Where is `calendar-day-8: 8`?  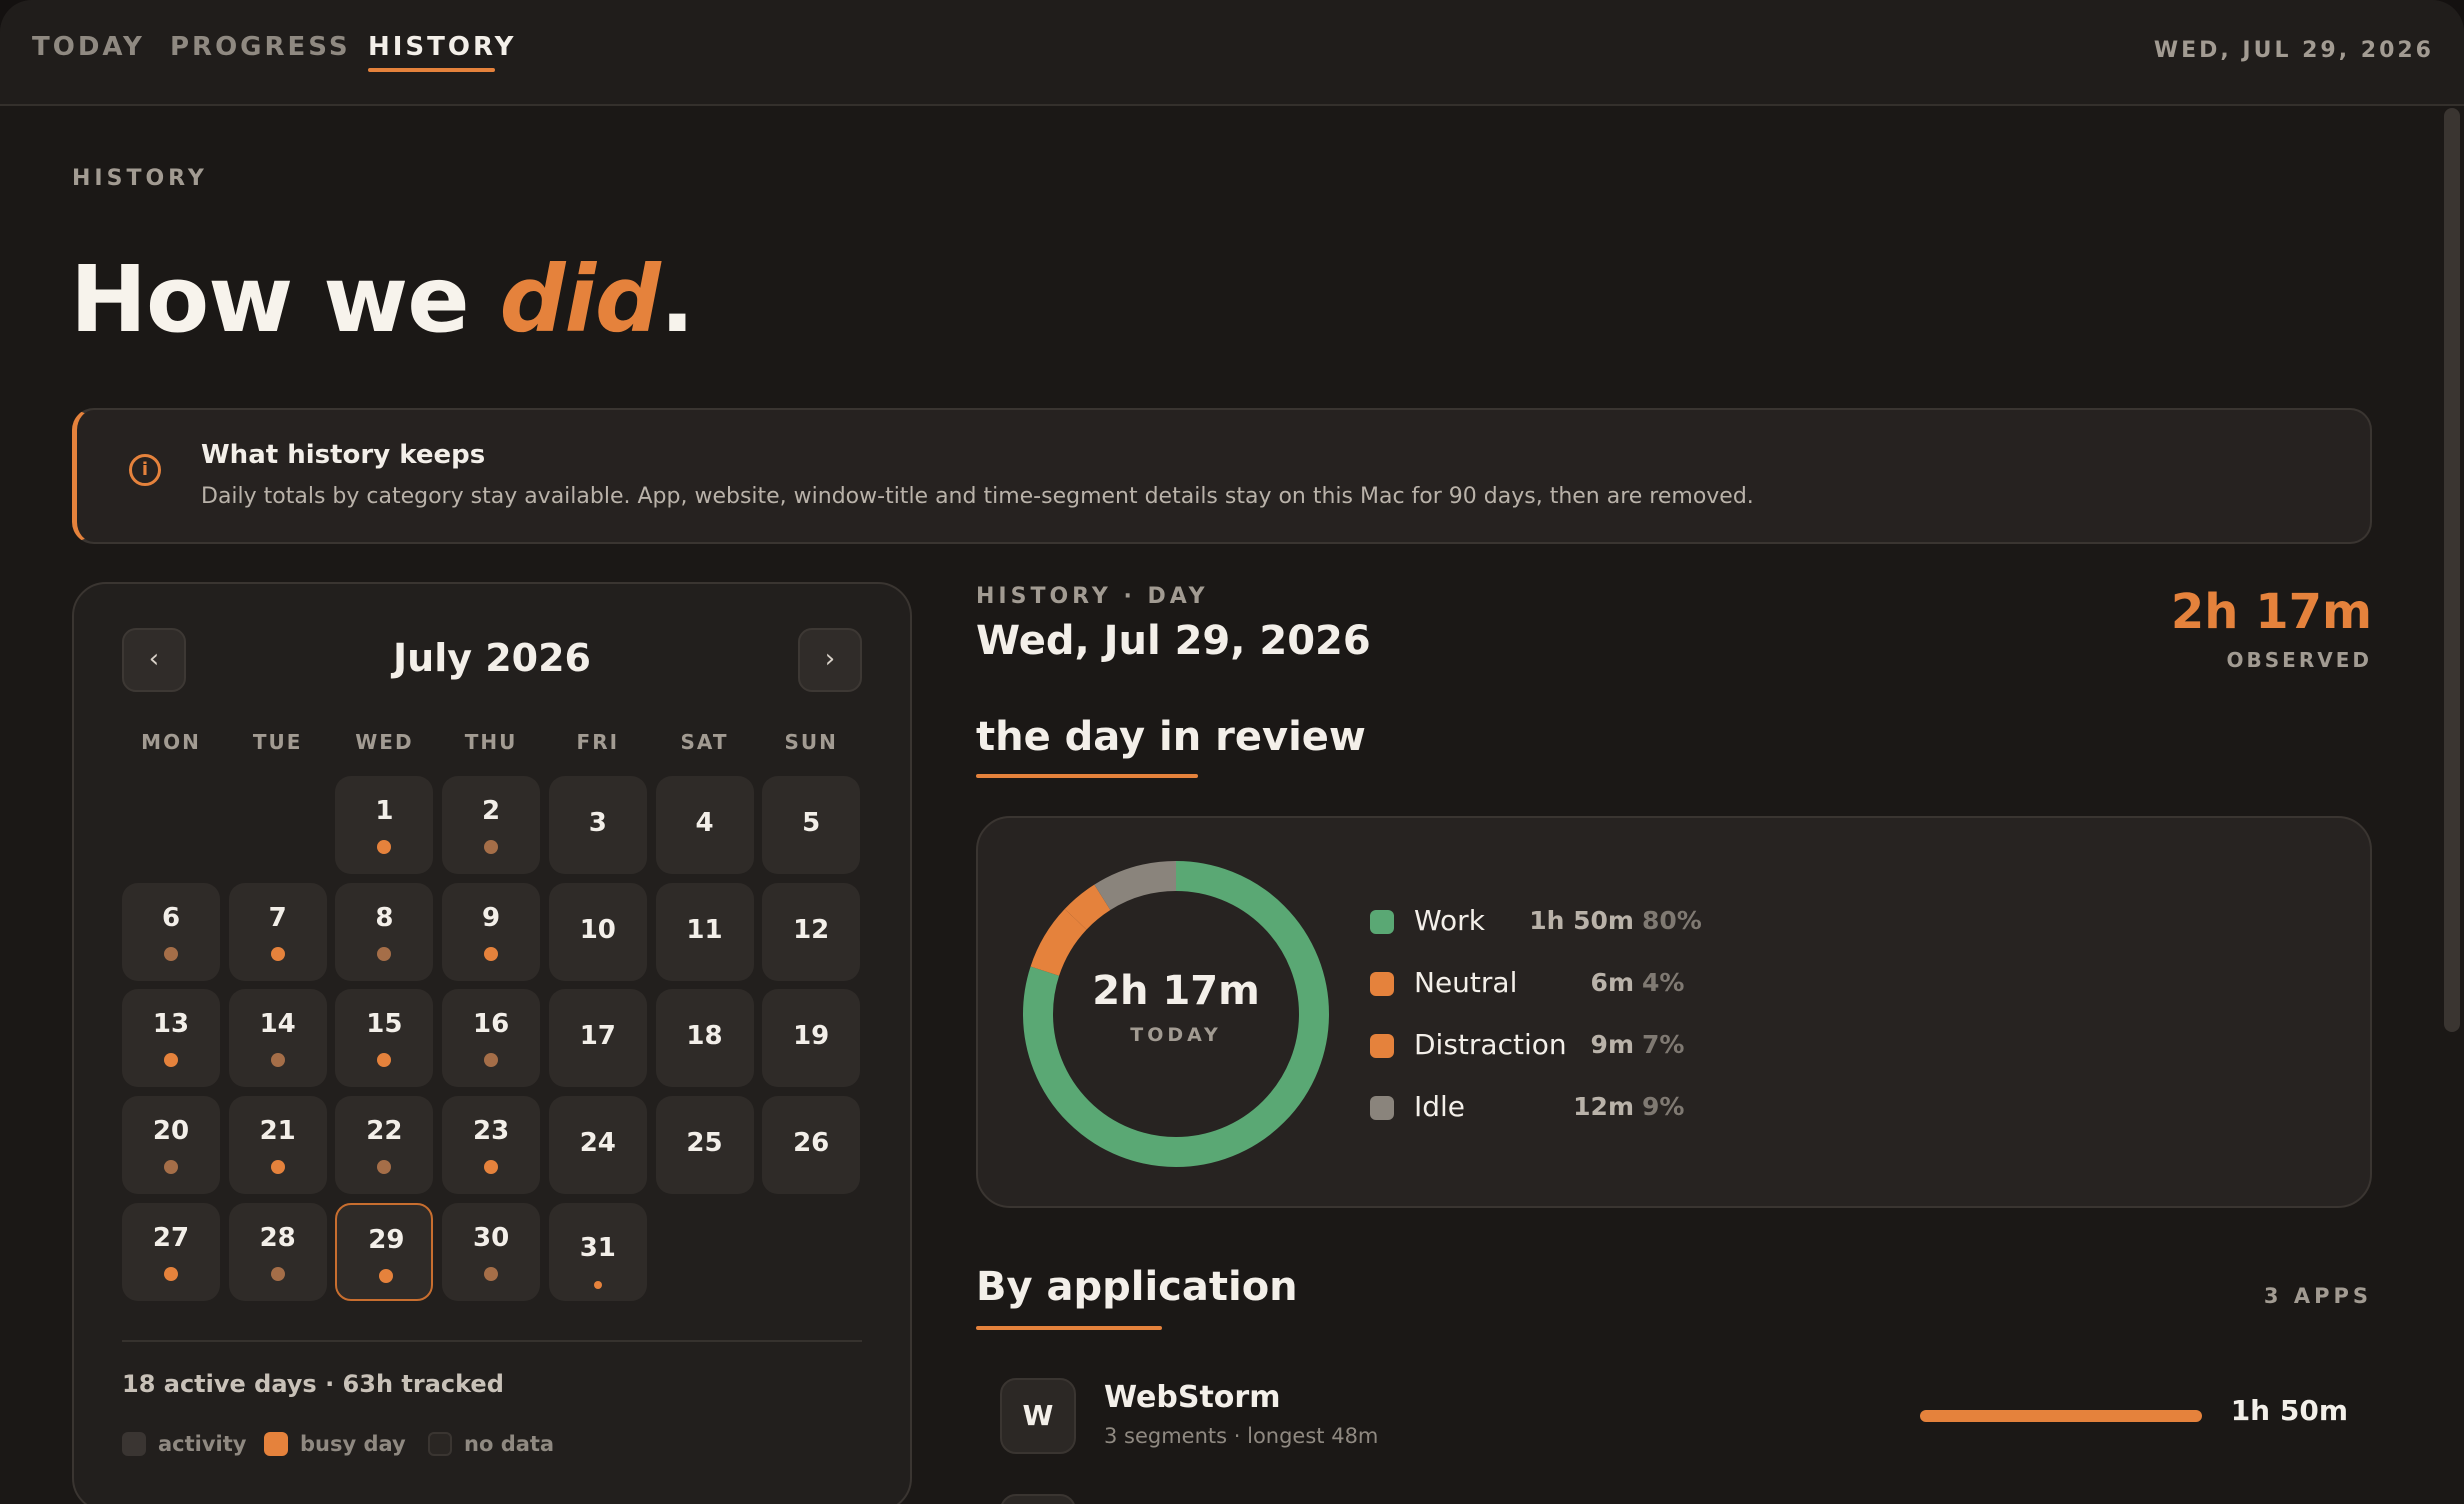 calendar-day-8: 8 is located at coordinates (384, 931).